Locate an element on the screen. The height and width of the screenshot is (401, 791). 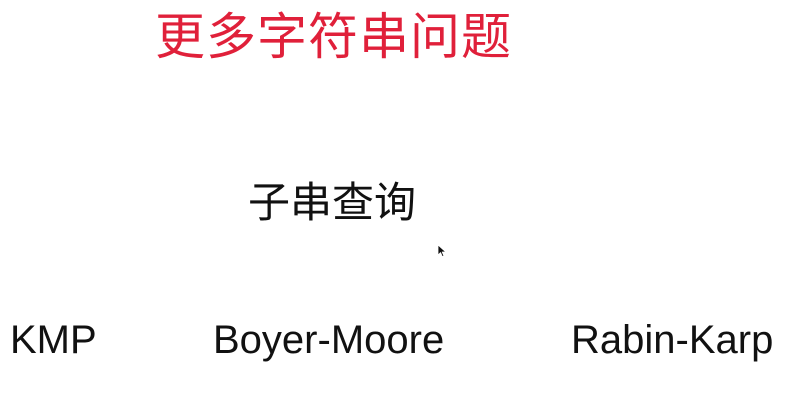
algorithm-rabin-karp: Rabin-Karp is located at coordinates (672, 340).